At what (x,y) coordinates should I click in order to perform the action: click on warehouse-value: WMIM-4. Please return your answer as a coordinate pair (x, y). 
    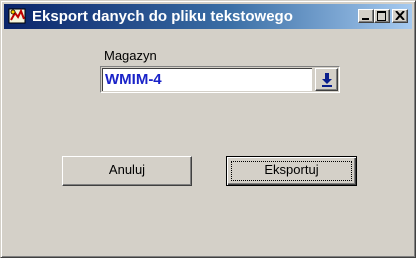
    Looking at the image, I should click on (133, 79).